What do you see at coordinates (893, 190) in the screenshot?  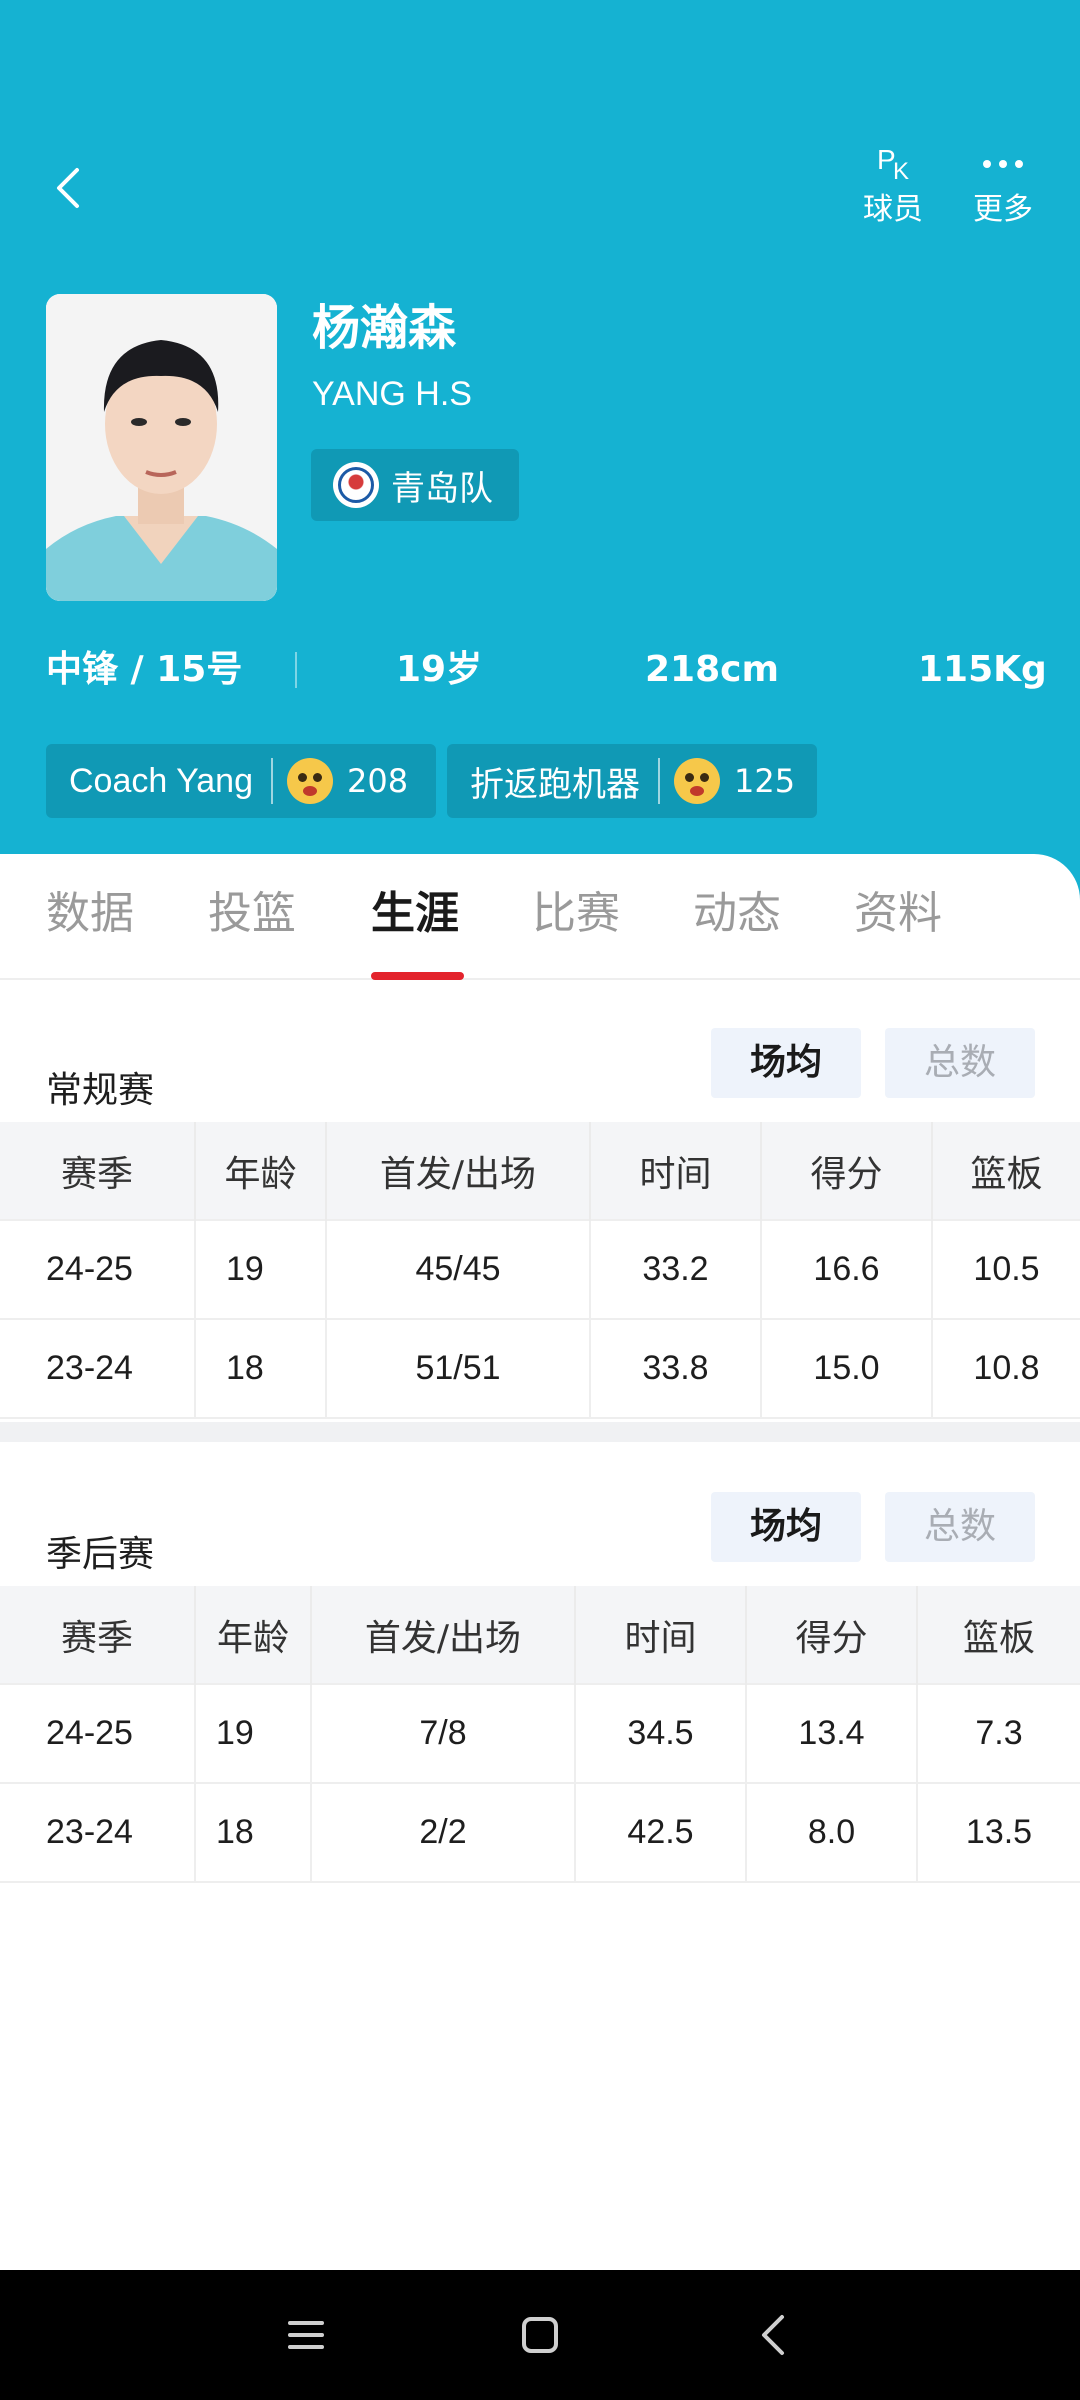 I see `pk-player-button: P K 球员` at bounding box center [893, 190].